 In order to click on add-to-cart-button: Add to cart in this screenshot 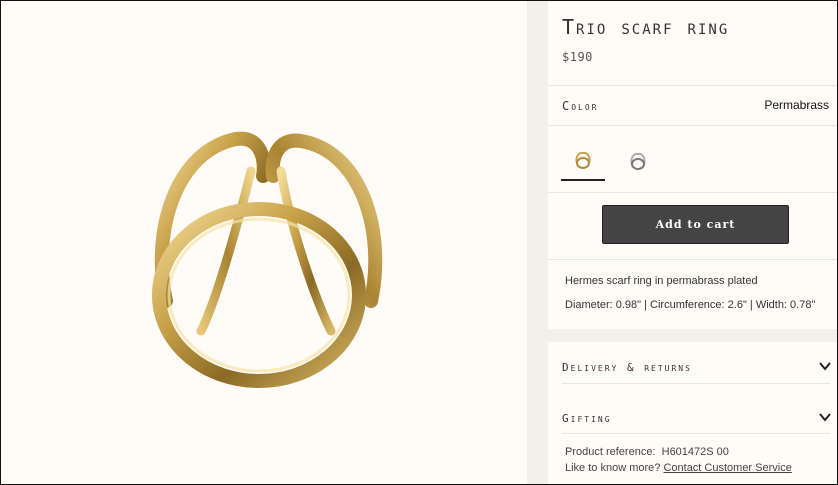, I will do `click(695, 224)`.